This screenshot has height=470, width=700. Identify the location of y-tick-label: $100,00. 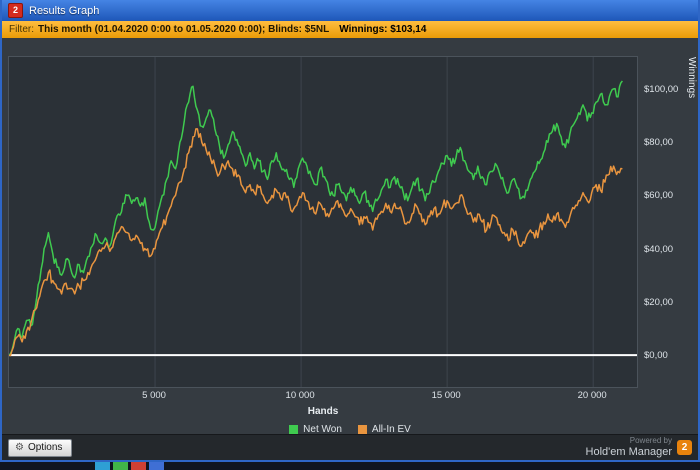
(661, 89).